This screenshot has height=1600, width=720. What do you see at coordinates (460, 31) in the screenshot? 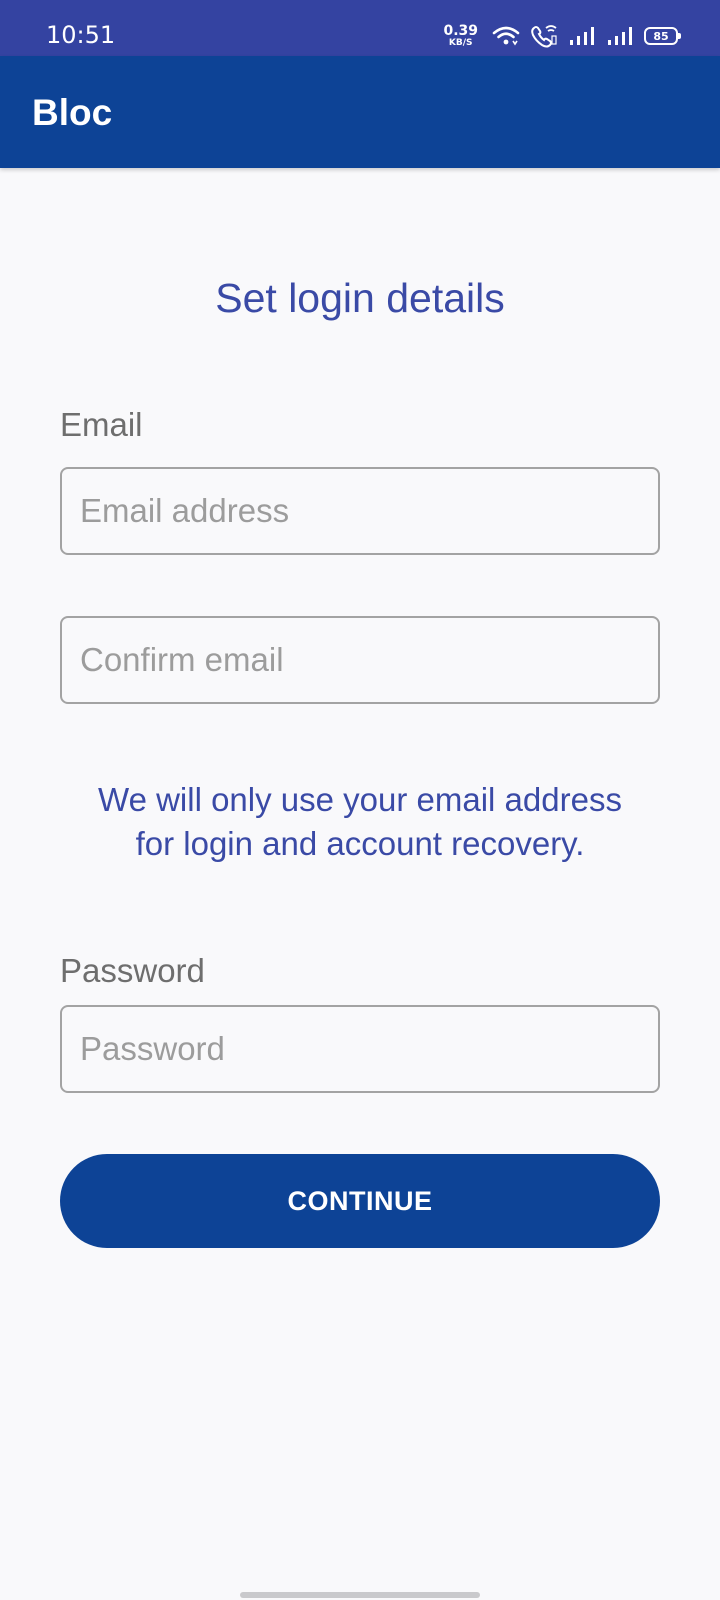
I see `network-speed-value: 0.39` at bounding box center [460, 31].